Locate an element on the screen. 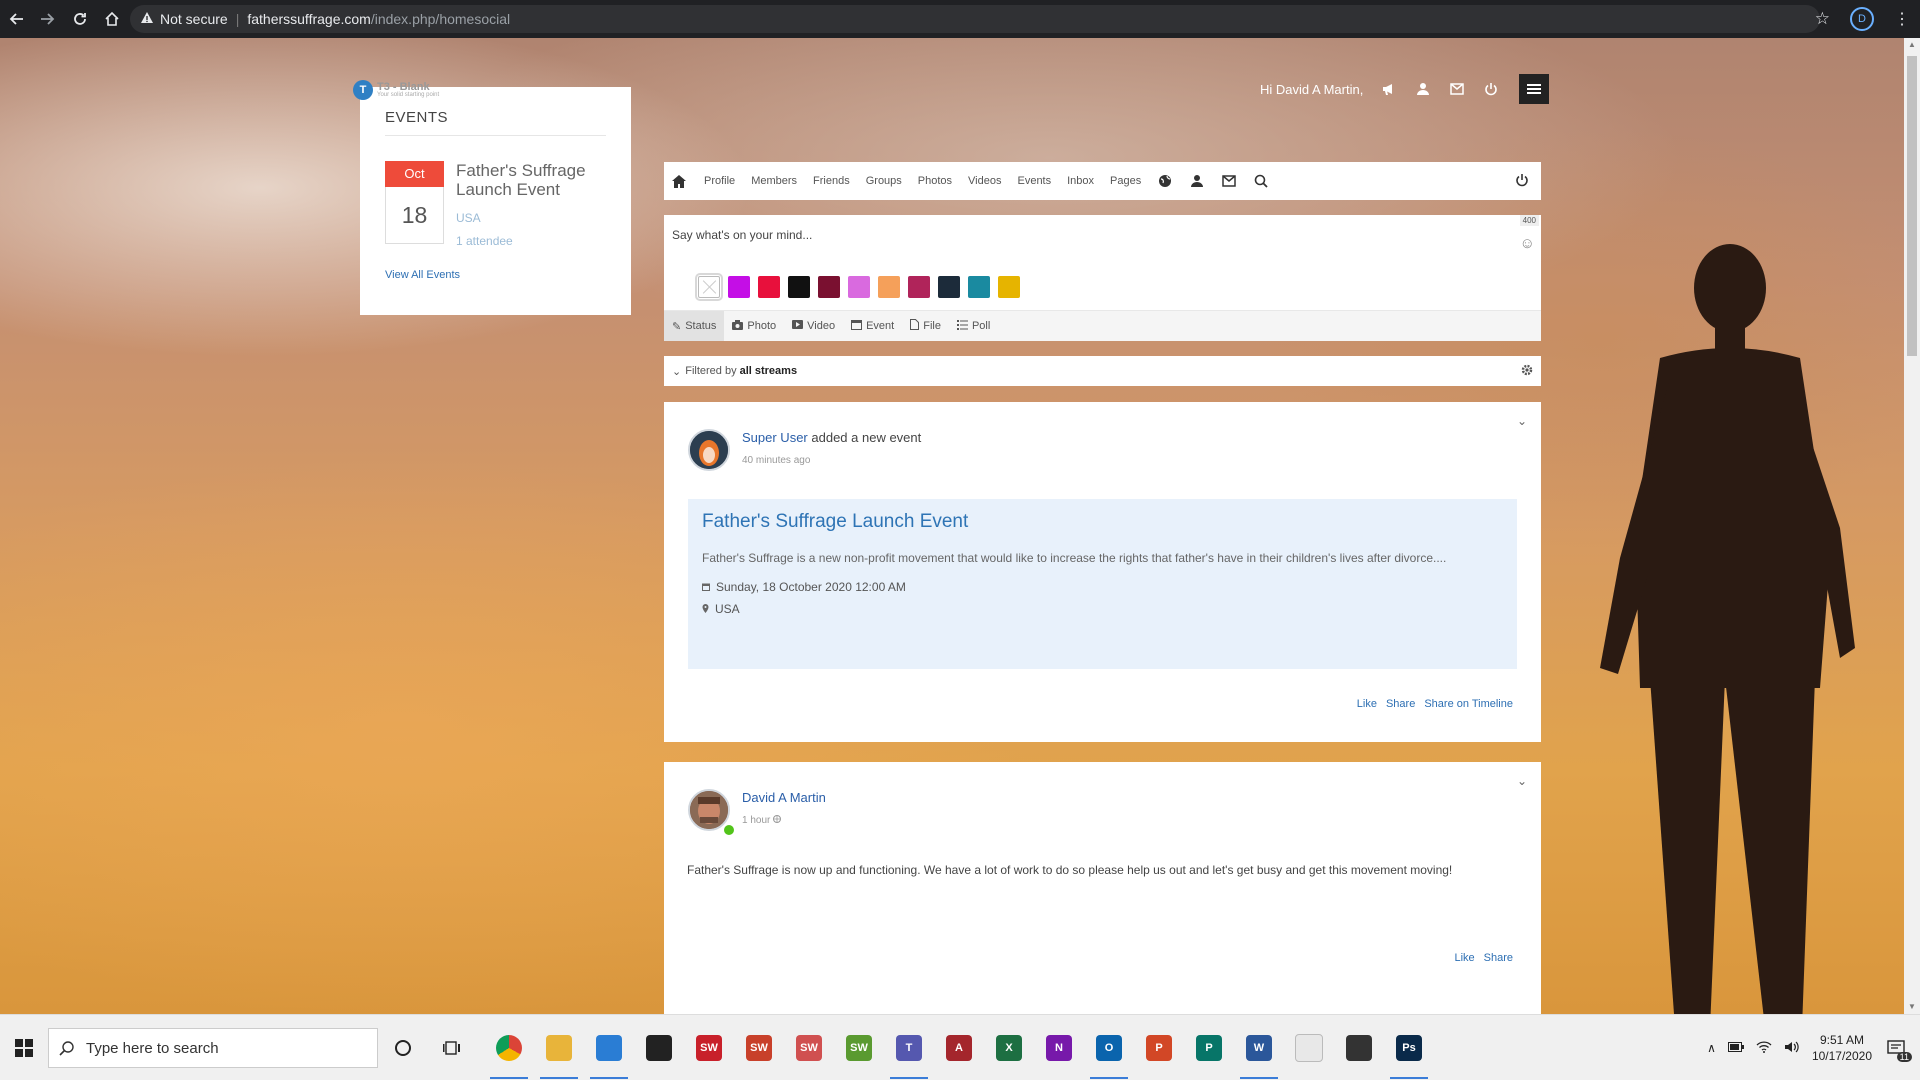 This screenshot has height=1080, width=1920. messages-icon is located at coordinates (1229, 181).